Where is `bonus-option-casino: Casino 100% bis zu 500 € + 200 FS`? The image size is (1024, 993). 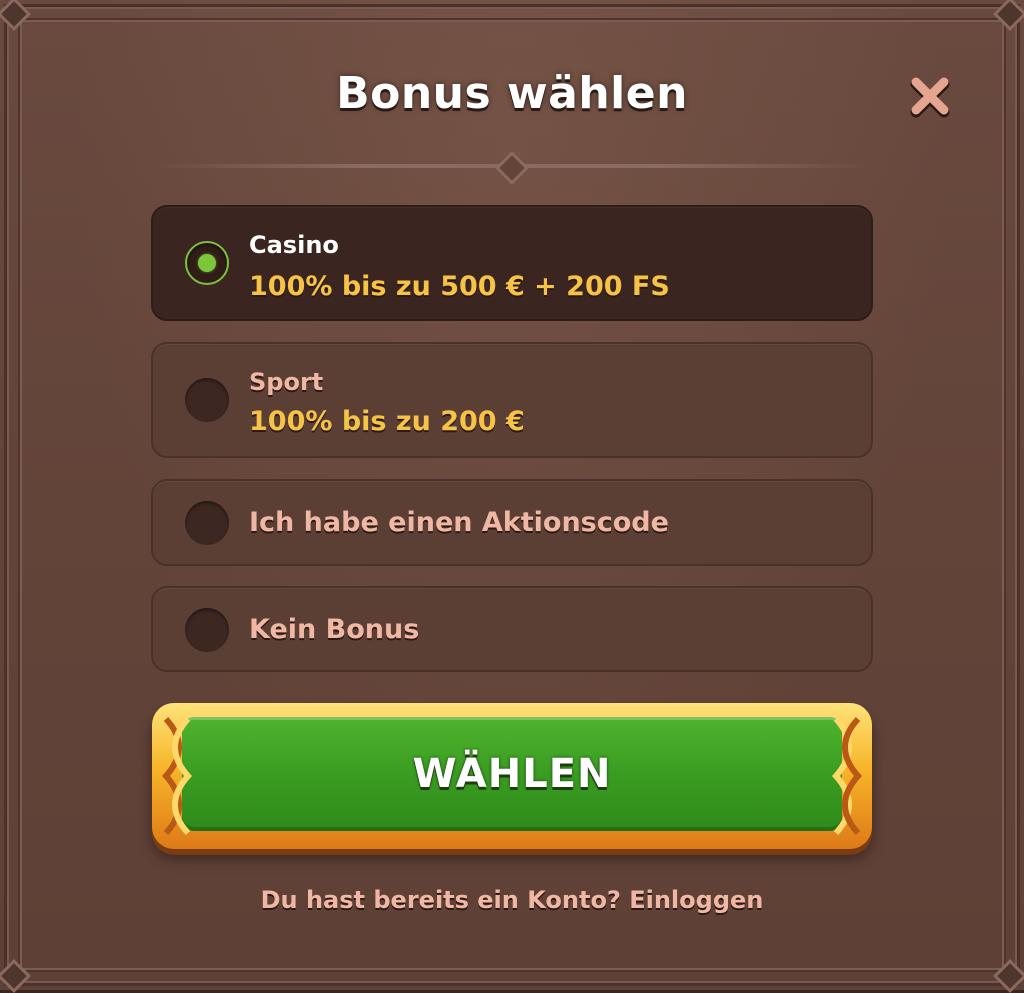
bonus-option-casino: Casino 100% bis zu 500 € + 200 FS is located at coordinates (512, 263).